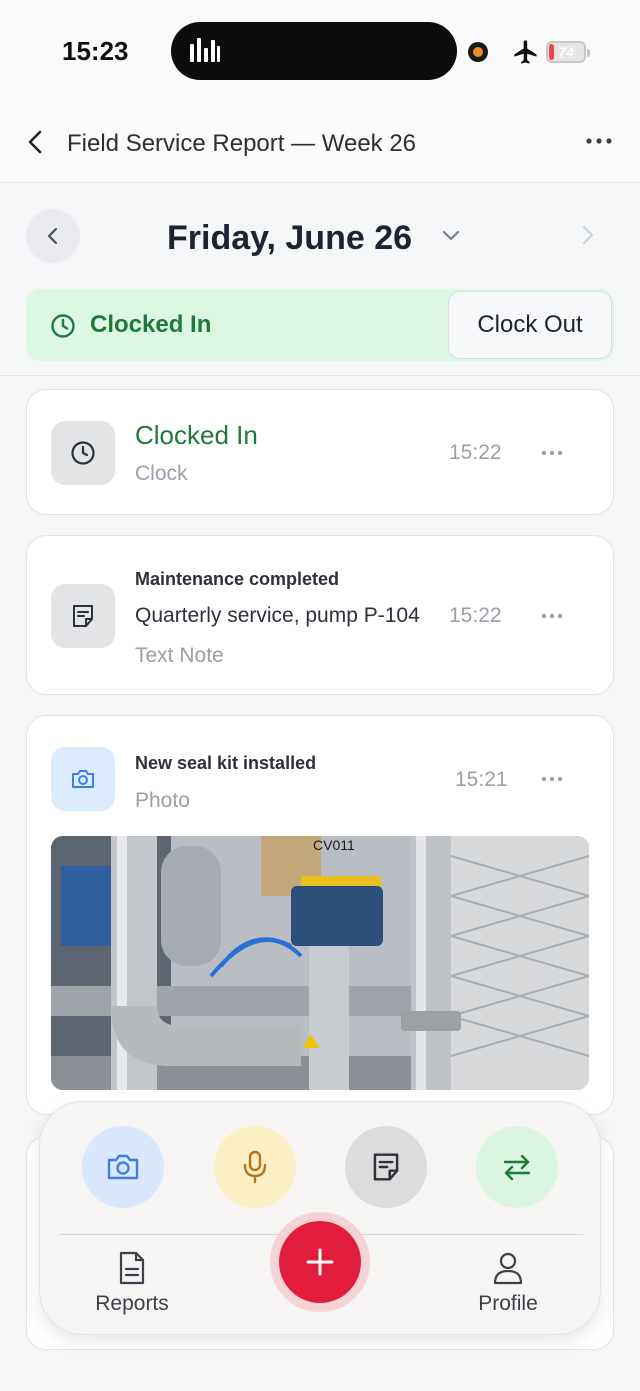  I want to click on tab-profile: Profile, so click(508, 1283).